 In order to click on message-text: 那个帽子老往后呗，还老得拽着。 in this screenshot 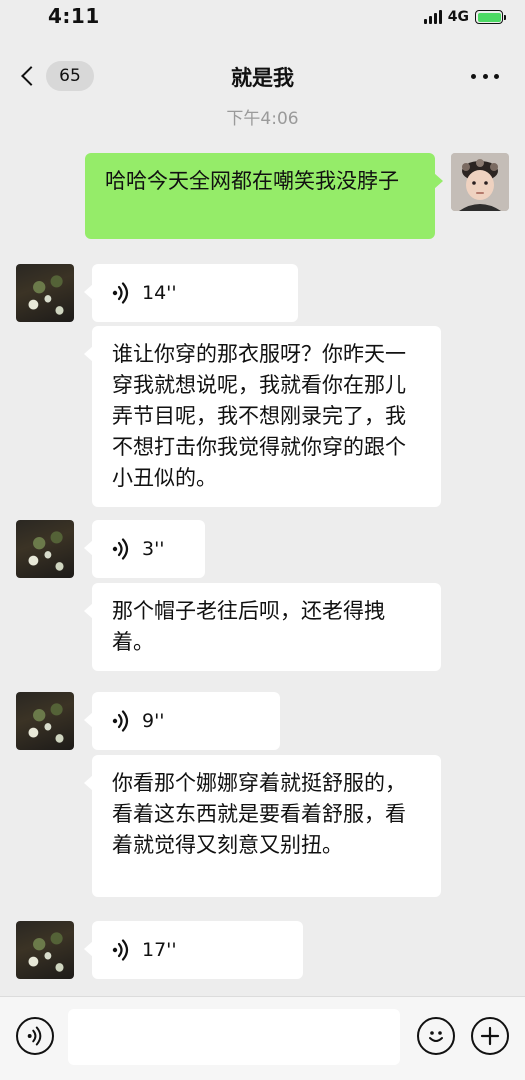, I will do `click(248, 626)`.